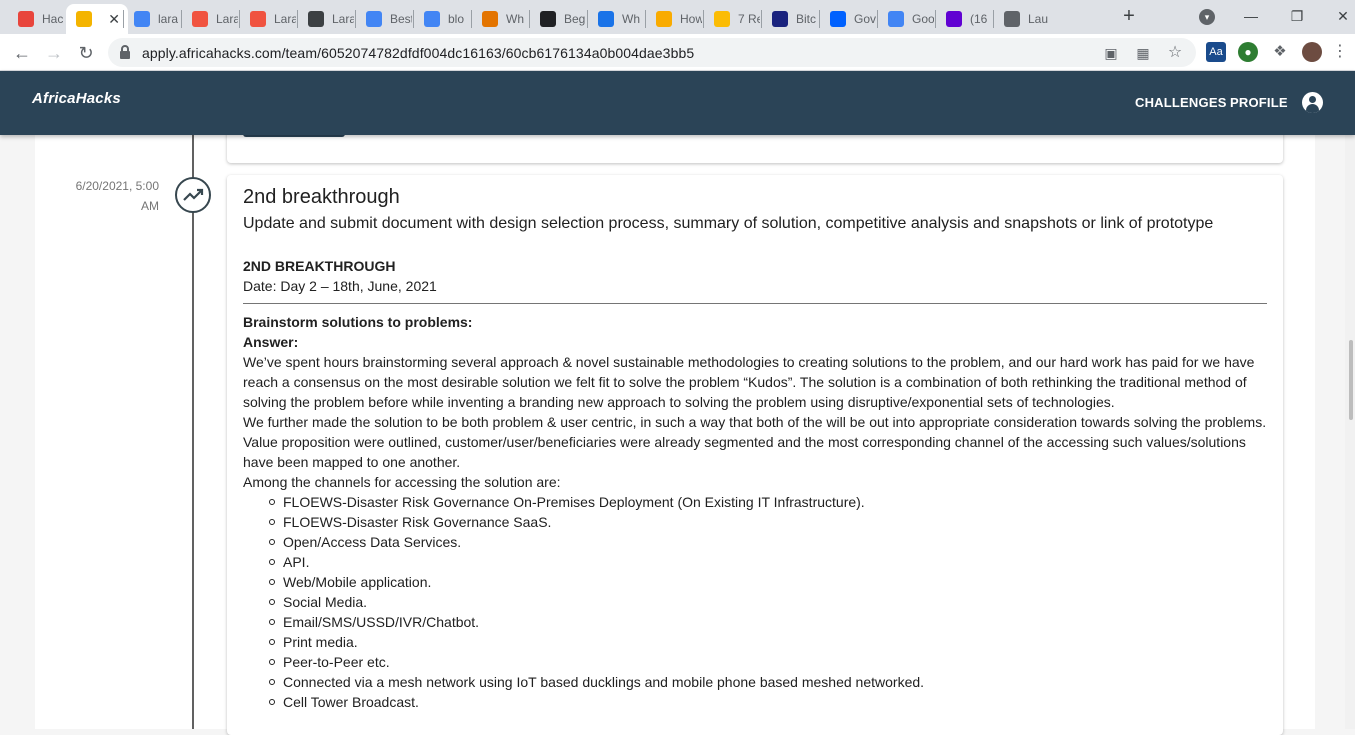 The image size is (1355, 735). What do you see at coordinates (296, 562) in the screenshot?
I see `channel-text: API.` at bounding box center [296, 562].